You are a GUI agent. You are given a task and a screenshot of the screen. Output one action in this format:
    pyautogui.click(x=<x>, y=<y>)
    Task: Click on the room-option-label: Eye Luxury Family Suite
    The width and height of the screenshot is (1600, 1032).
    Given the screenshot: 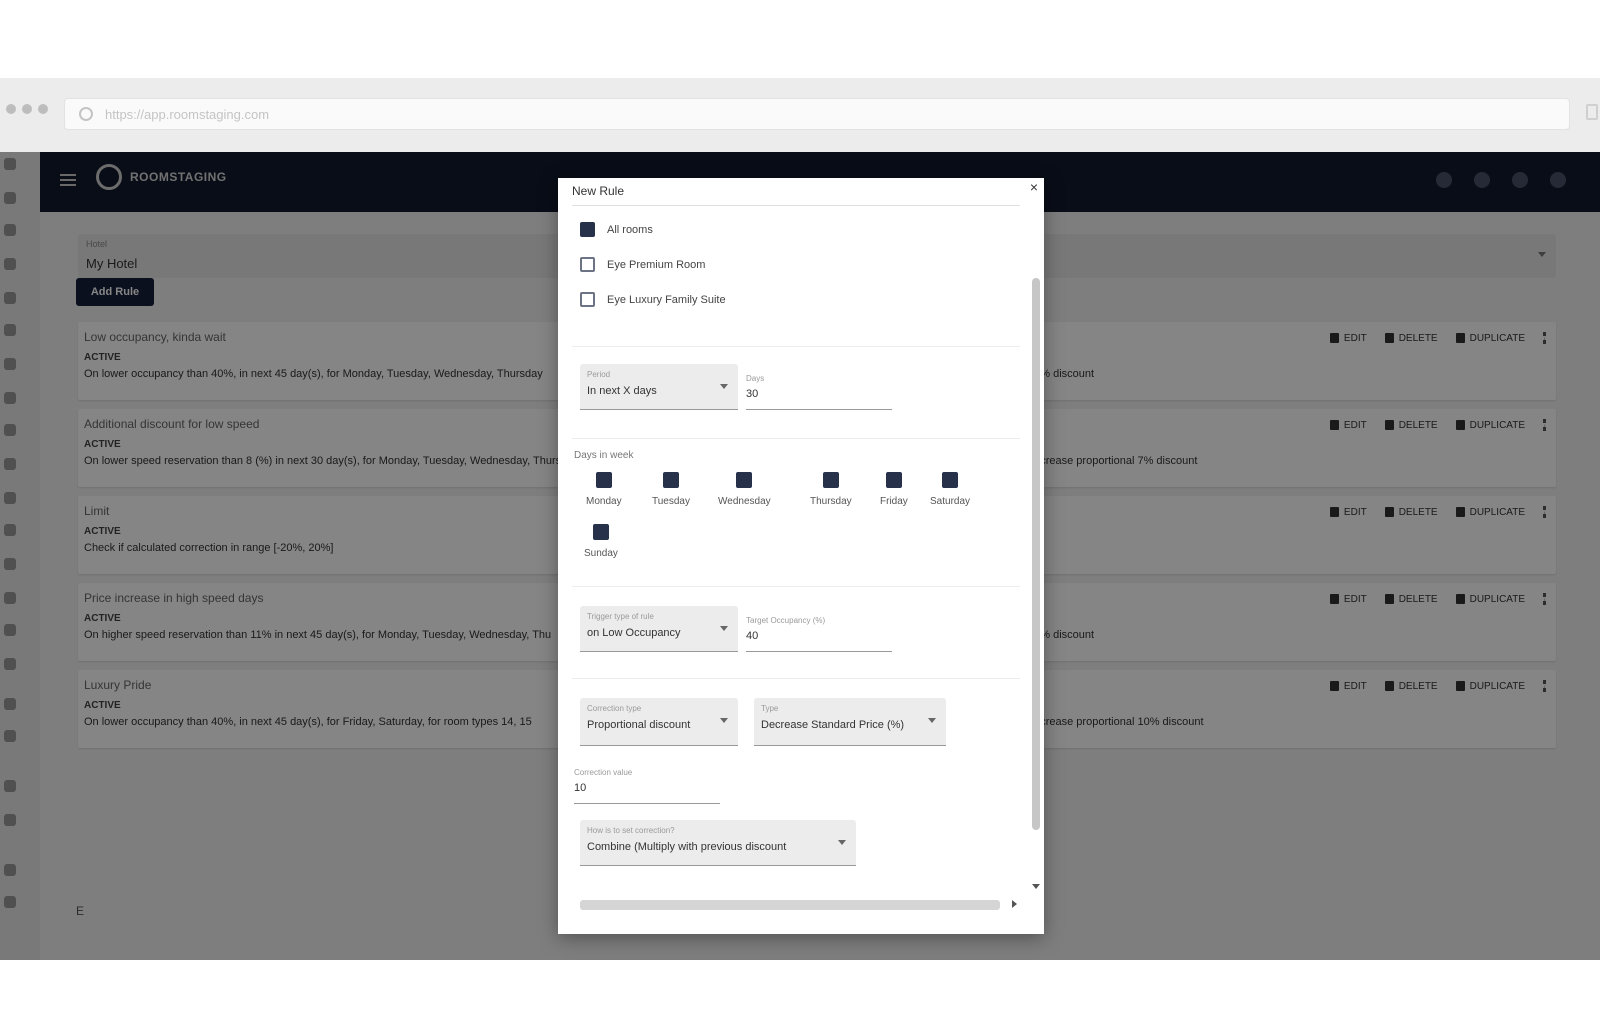 What is the action you would take?
    pyautogui.click(x=666, y=299)
    